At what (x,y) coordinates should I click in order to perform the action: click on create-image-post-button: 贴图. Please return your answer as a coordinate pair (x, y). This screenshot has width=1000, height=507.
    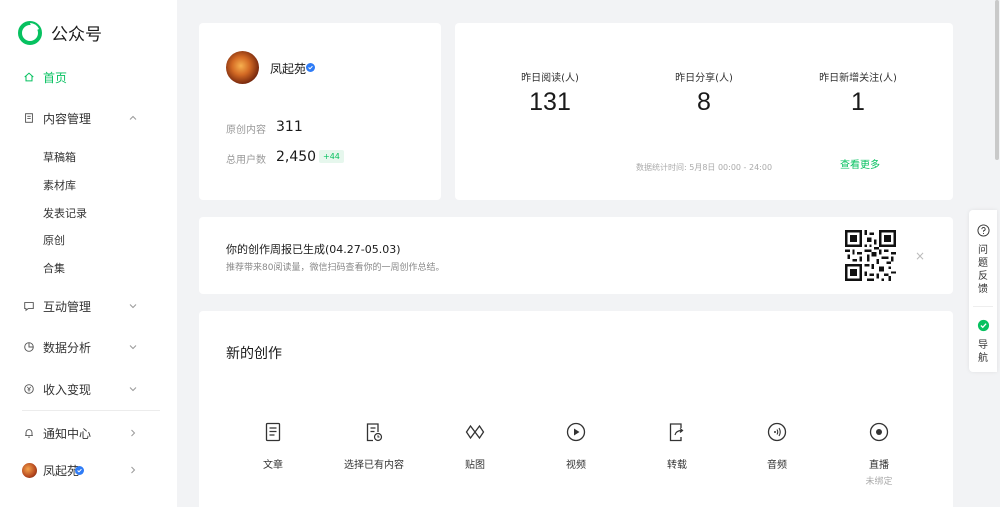
    Looking at the image, I should click on (475, 446).